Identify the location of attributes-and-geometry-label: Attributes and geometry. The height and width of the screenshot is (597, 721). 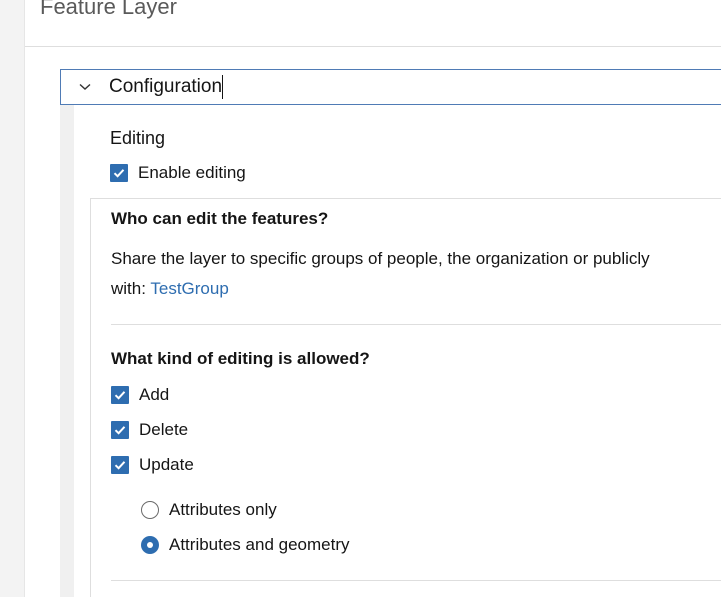
(259, 544).